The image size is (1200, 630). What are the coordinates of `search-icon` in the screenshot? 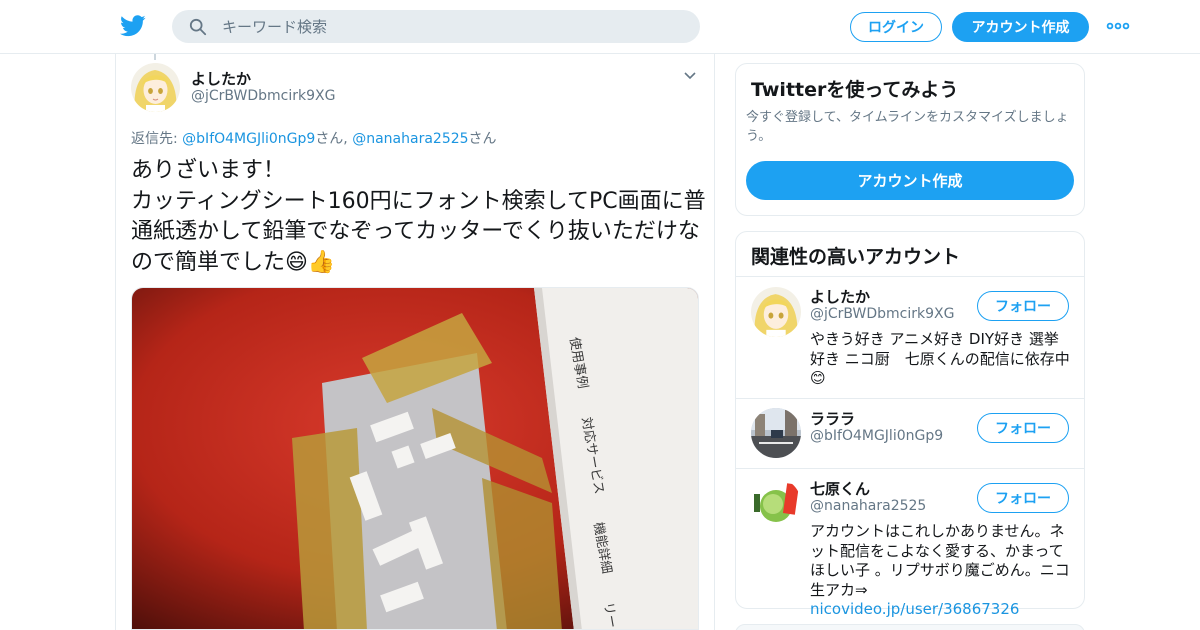 It's located at (198, 27).